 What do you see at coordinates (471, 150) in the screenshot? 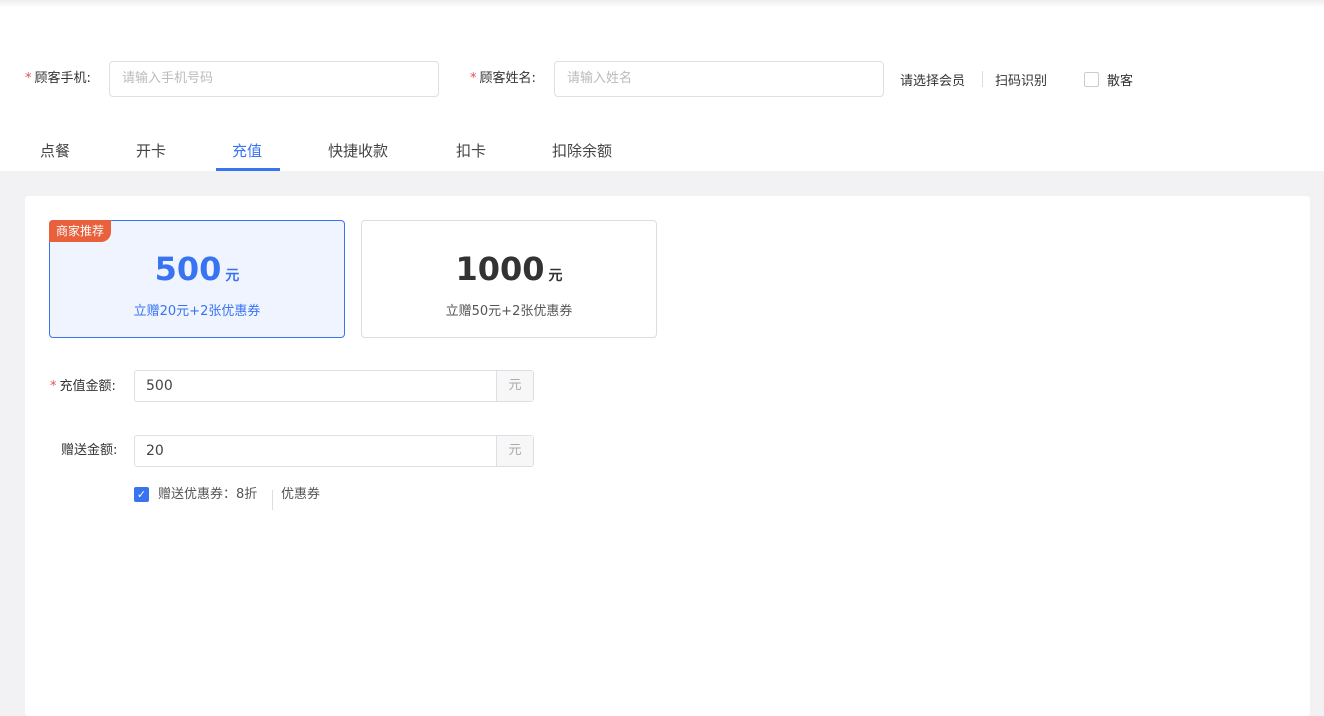
I see `tab-deduct-card: 扣卡` at bounding box center [471, 150].